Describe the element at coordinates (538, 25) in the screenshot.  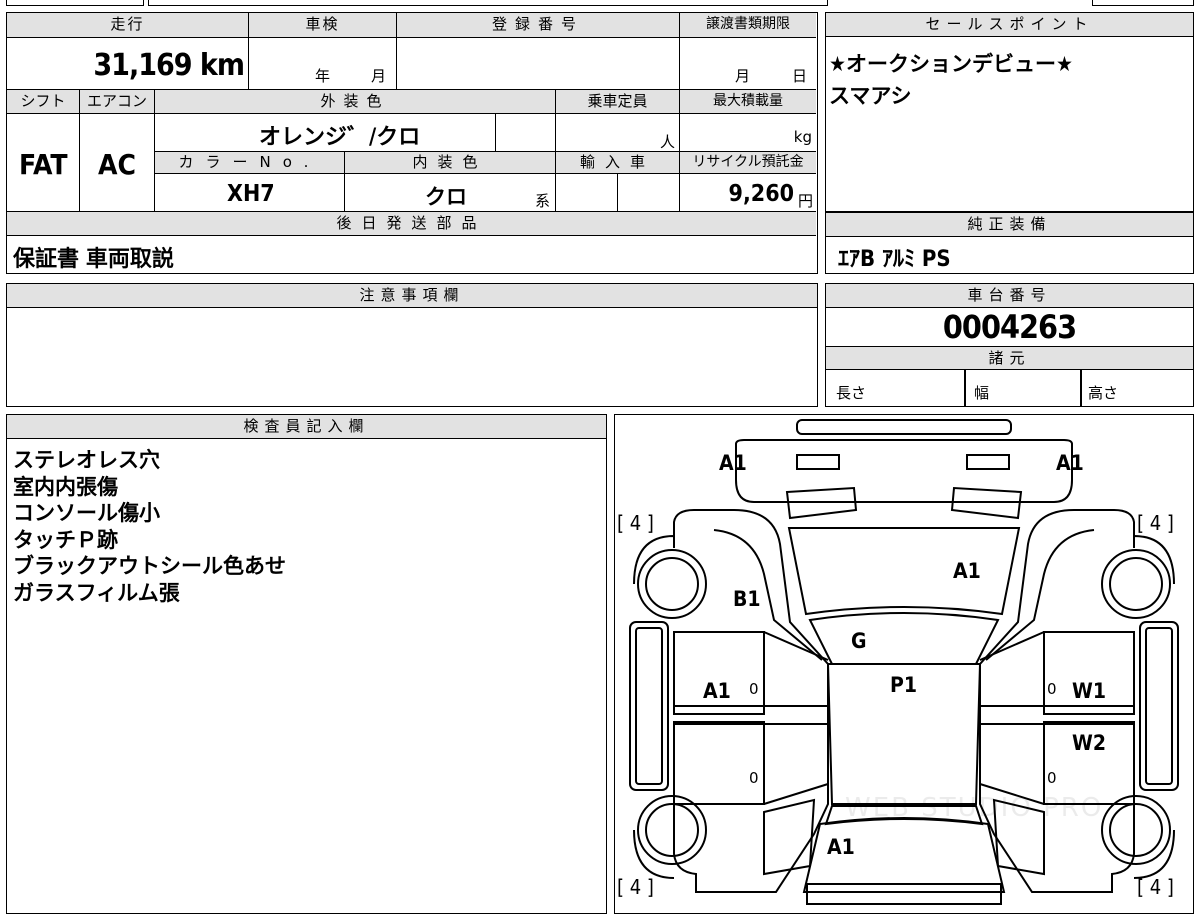
I see `registration-header: 登録番号` at that location.